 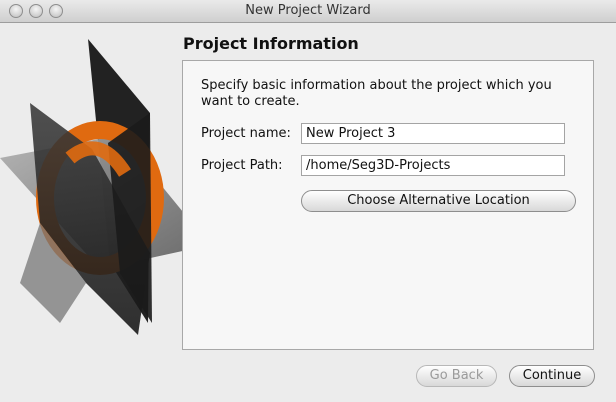 I want to click on window-title: New Project Wizard, so click(x=308, y=10).